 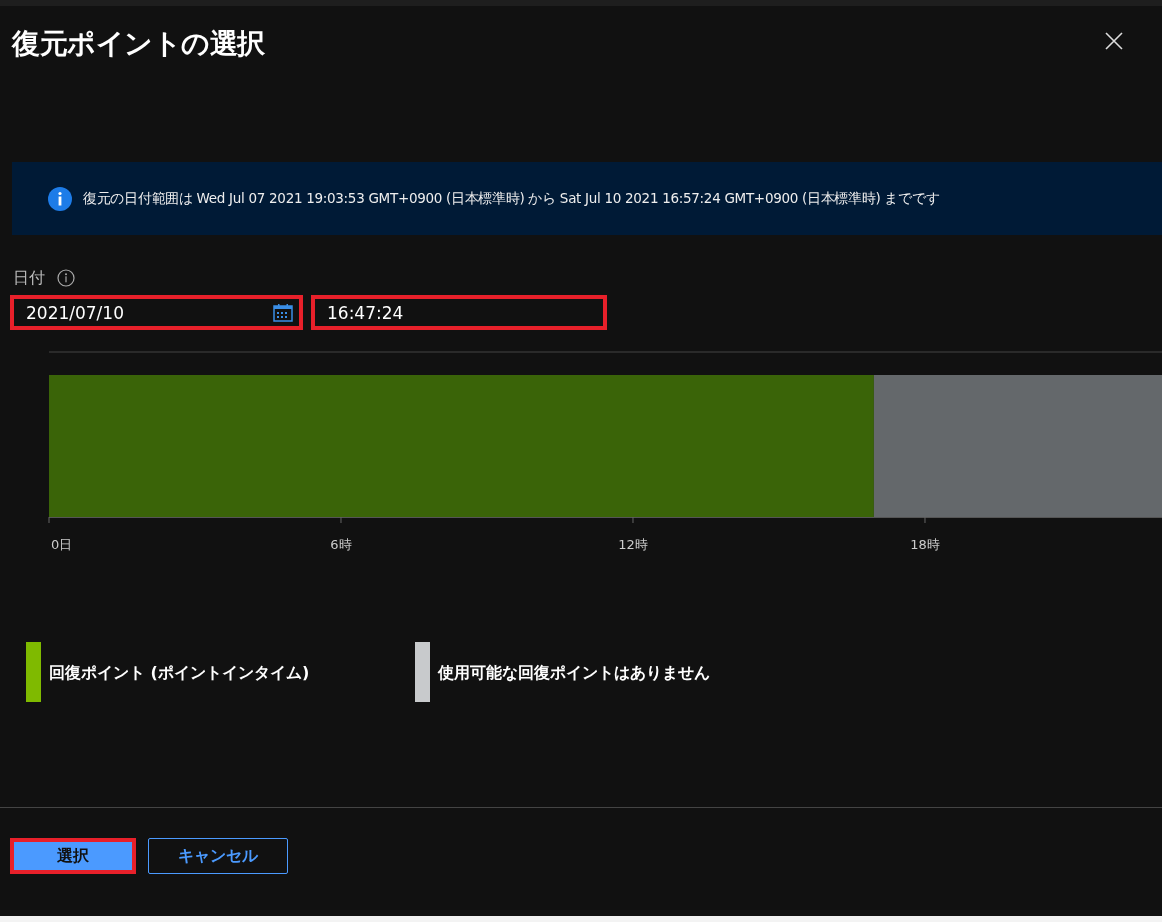 I want to click on info-text: 復元の日付範囲は Wed Jul 07 2021 19:03:53 GMT+0900 (日本標準時) から Sat Jul 10 2021 16:57:24 GMT+0900 (日本標準時) までです, so click(x=511, y=198).